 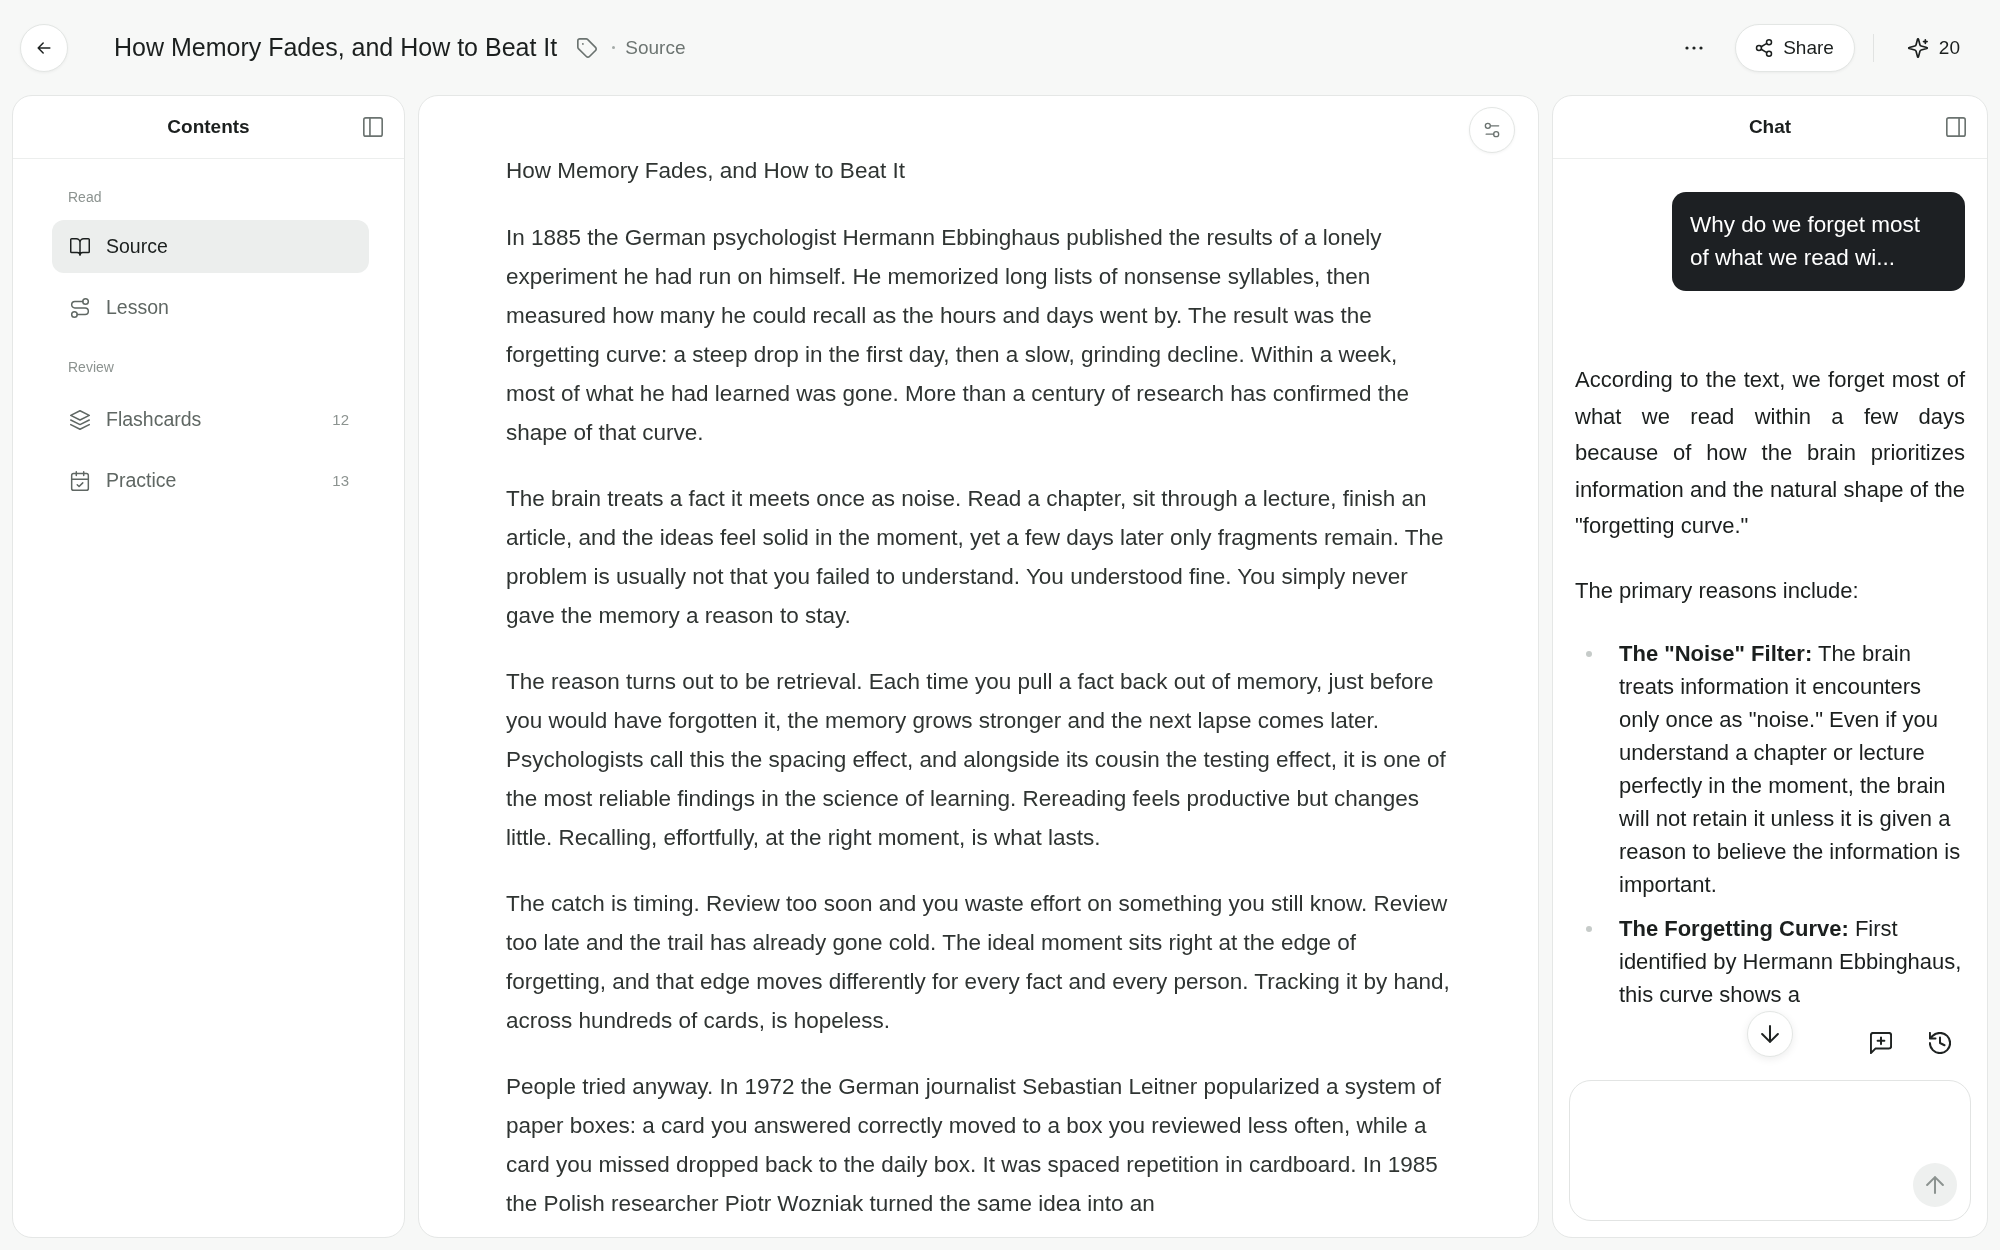 What do you see at coordinates (336, 47) in the screenshot?
I see `page-title: How Memory Fades, and How to Beat It` at bounding box center [336, 47].